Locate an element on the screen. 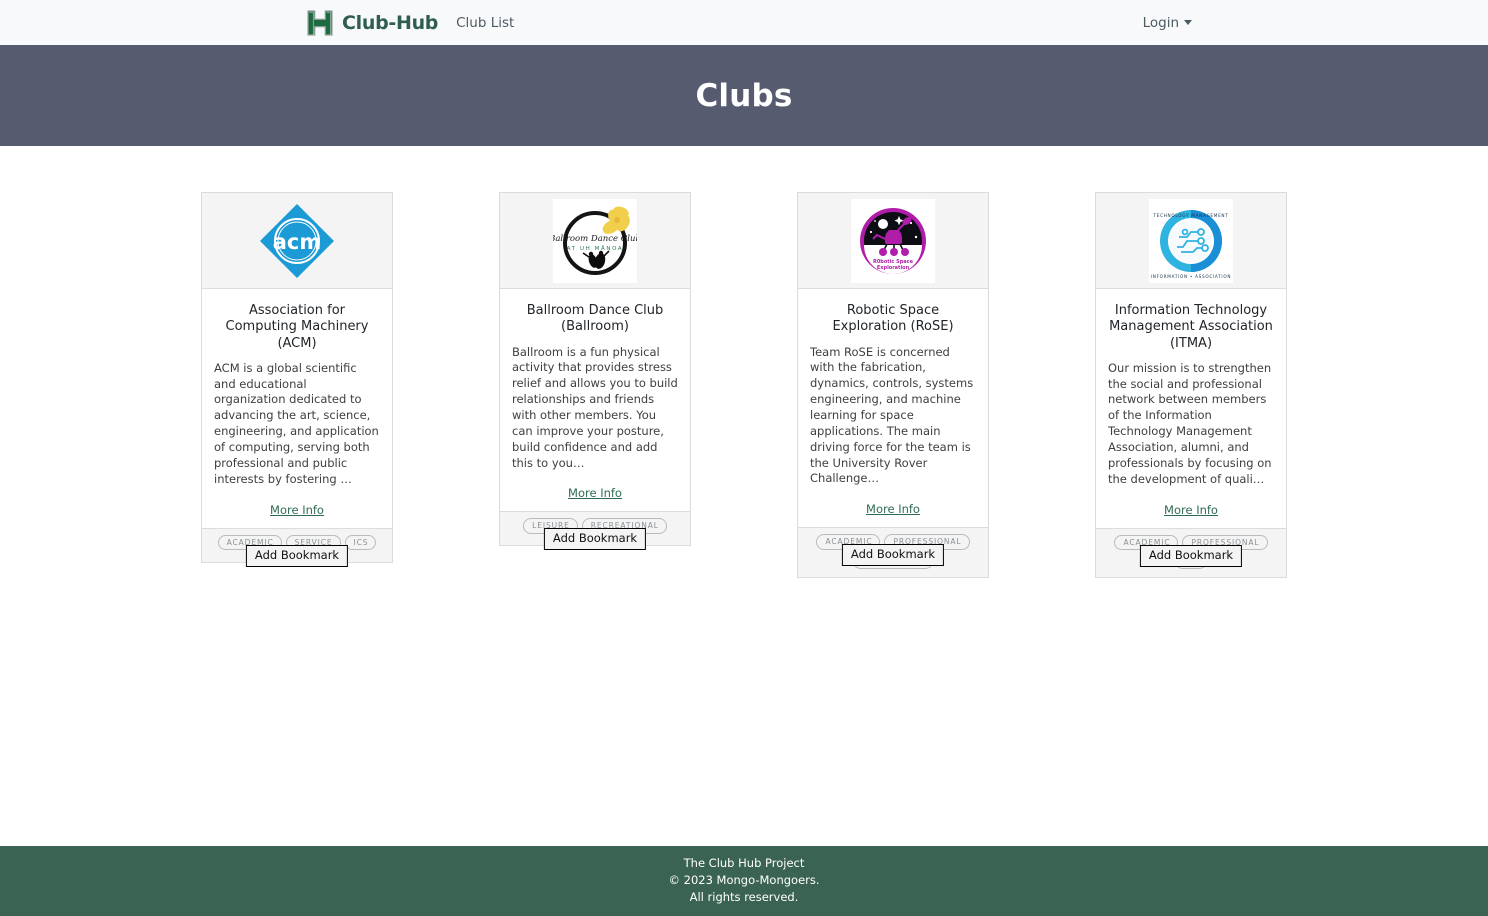 This screenshot has height=916, width=1488. club-logo-container: acm is located at coordinates (297, 241).